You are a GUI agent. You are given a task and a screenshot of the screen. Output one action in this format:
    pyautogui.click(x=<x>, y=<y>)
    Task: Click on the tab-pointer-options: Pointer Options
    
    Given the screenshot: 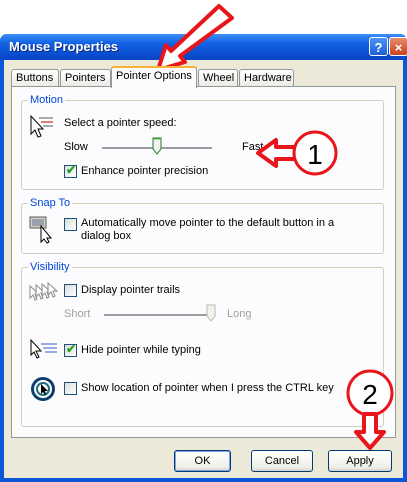 What is the action you would take?
    pyautogui.click(x=154, y=77)
    